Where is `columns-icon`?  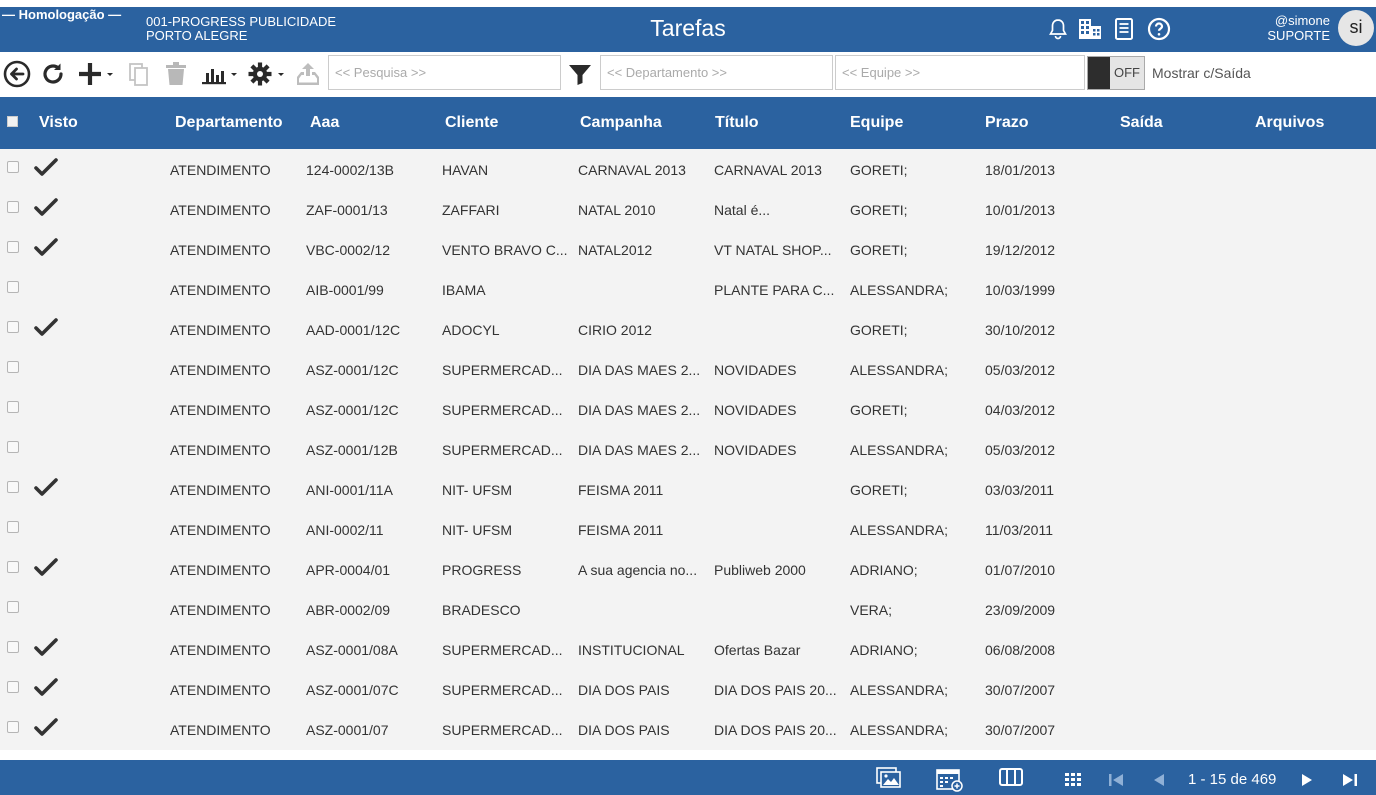 columns-icon is located at coordinates (1011, 777).